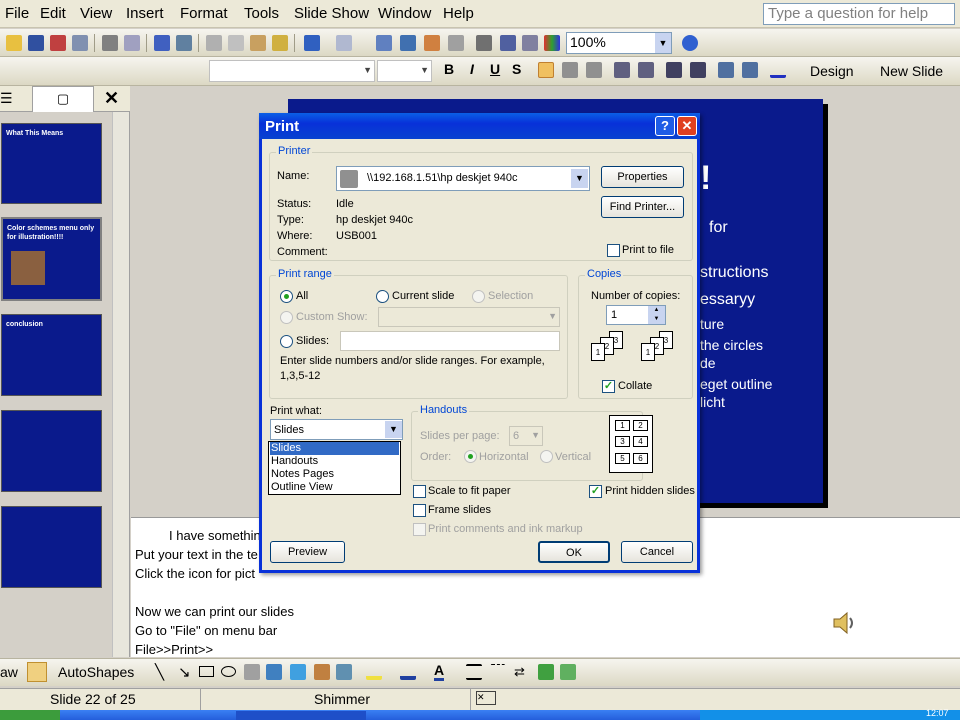  What do you see at coordinates (911, 71) in the screenshot?
I see `new-slide-button: New Slide` at bounding box center [911, 71].